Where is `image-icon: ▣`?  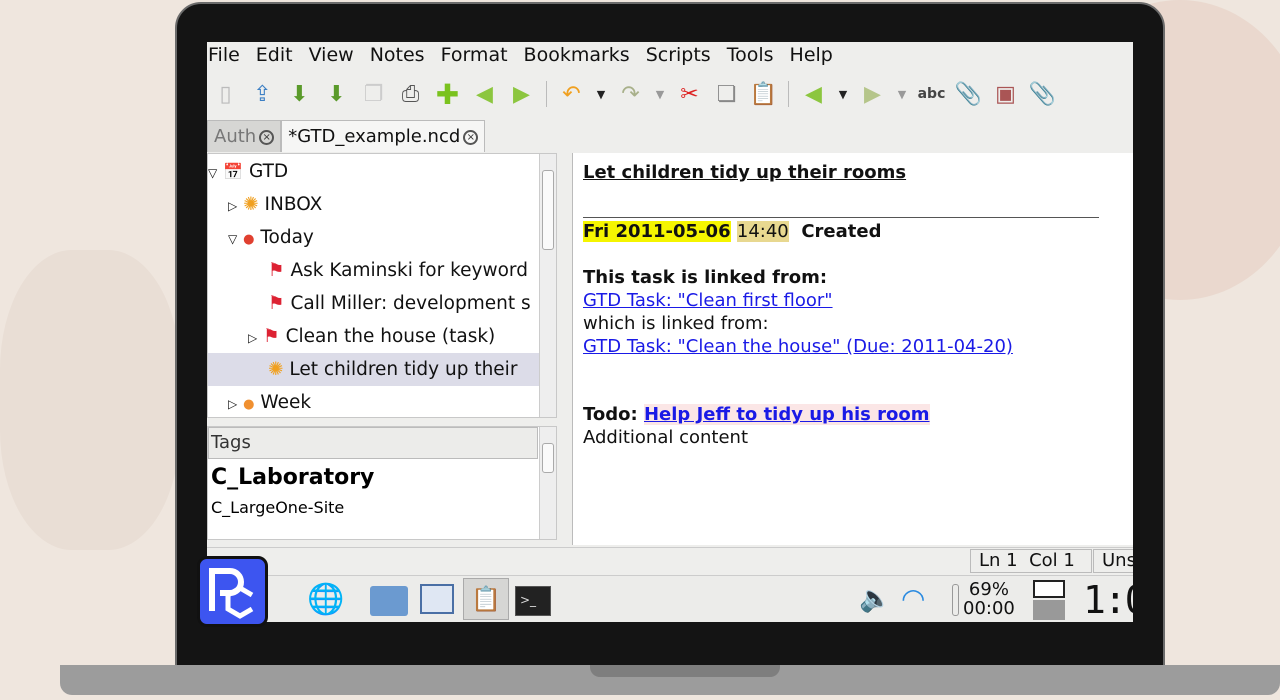
image-icon: ▣ is located at coordinates (1005, 94).